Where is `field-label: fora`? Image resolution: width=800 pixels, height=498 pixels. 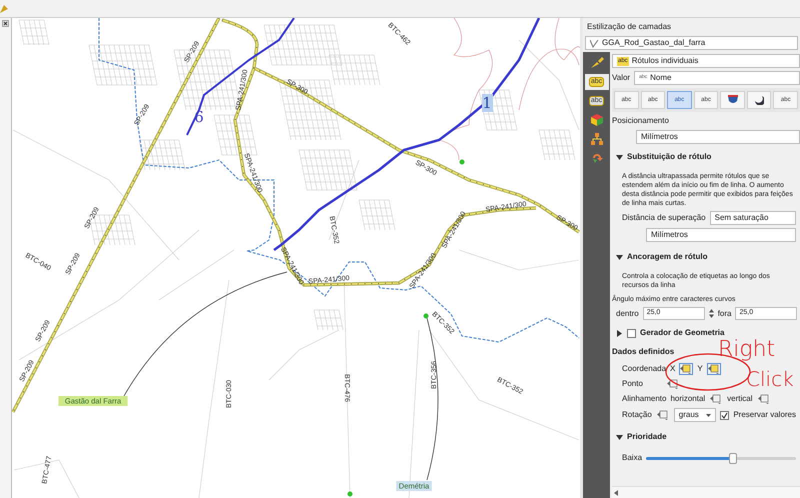
field-label: fora is located at coordinates (725, 314).